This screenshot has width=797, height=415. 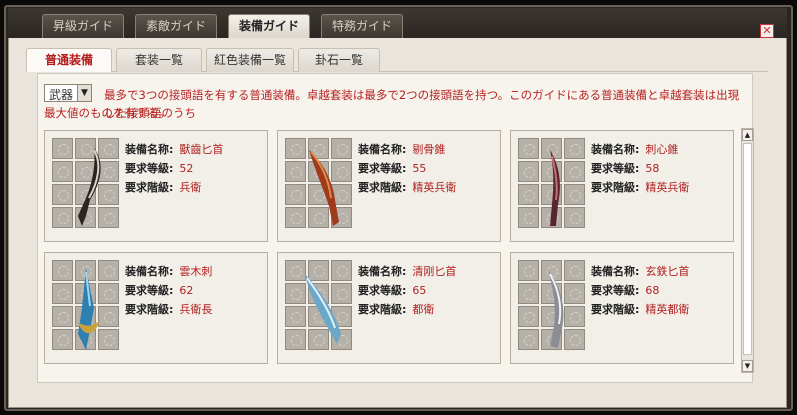 I want to click on close-icon: ✕, so click(x=767, y=30).